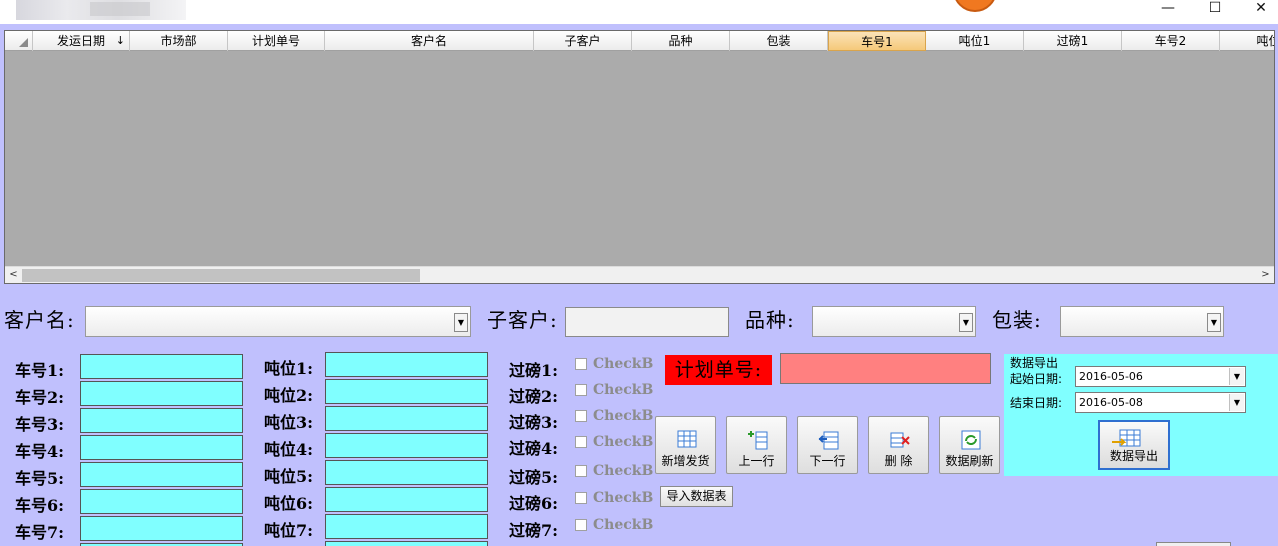 Image resolution: width=1278 pixels, height=546 pixels. What do you see at coordinates (40, 505) in the screenshot?
I see `vehicle-label: 车号6:` at bounding box center [40, 505].